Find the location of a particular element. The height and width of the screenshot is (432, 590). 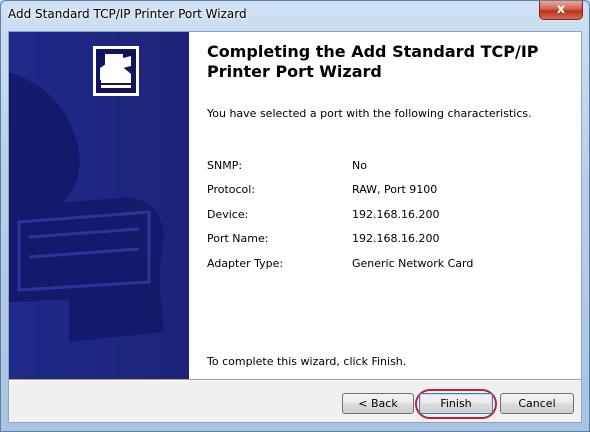

characteristic-row-adapter-type: Adapter Type: Generic Network Card is located at coordinates (387, 265).